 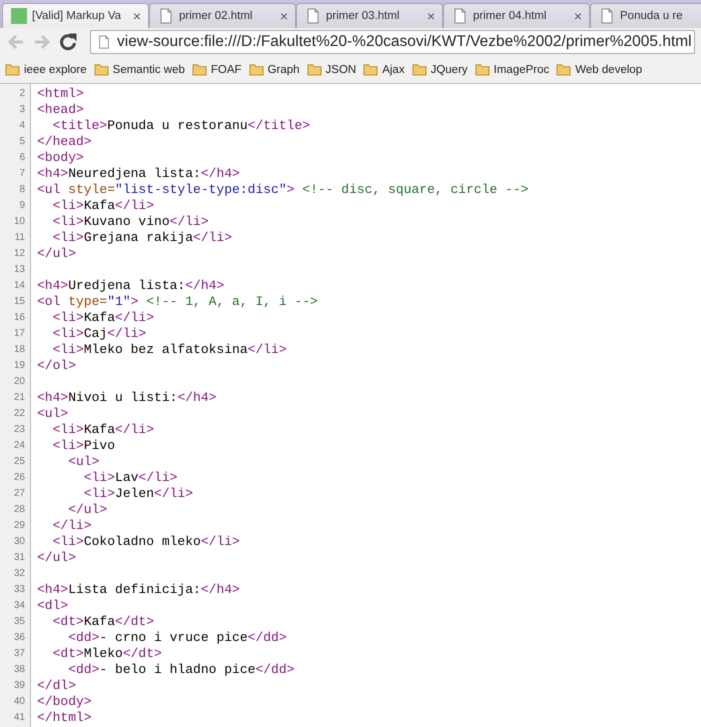 What do you see at coordinates (60, 94) in the screenshot?
I see `code-line: <html>` at bounding box center [60, 94].